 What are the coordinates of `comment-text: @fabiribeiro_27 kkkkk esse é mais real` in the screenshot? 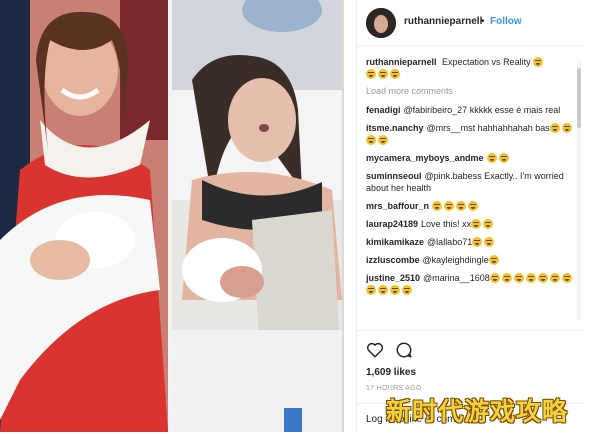 It's located at (482, 110).